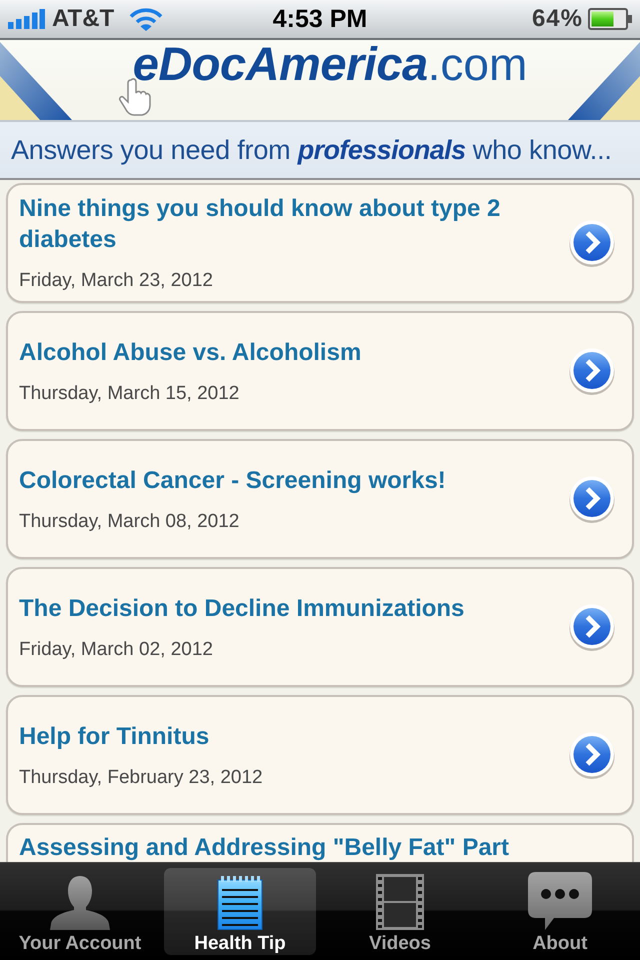 This screenshot has width=640, height=960. Describe the element at coordinates (320, 371) in the screenshot. I see `health-tip-card: Alcohol Abuse vs. Alcoholism Thursday, March 15, 2012` at that location.